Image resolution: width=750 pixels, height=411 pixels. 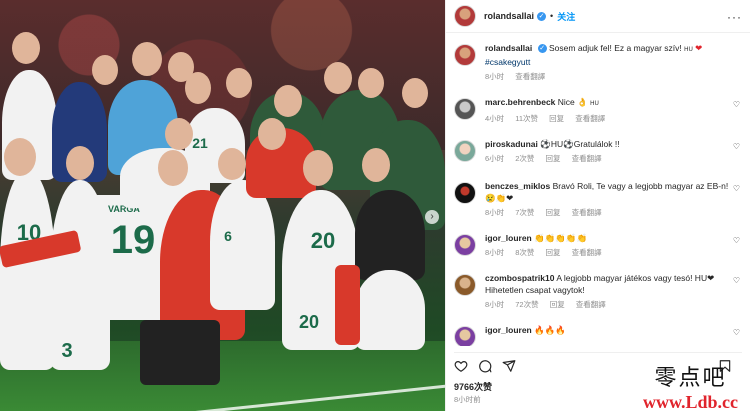 I want to click on comment-likes: 8次赞, so click(x=524, y=252).